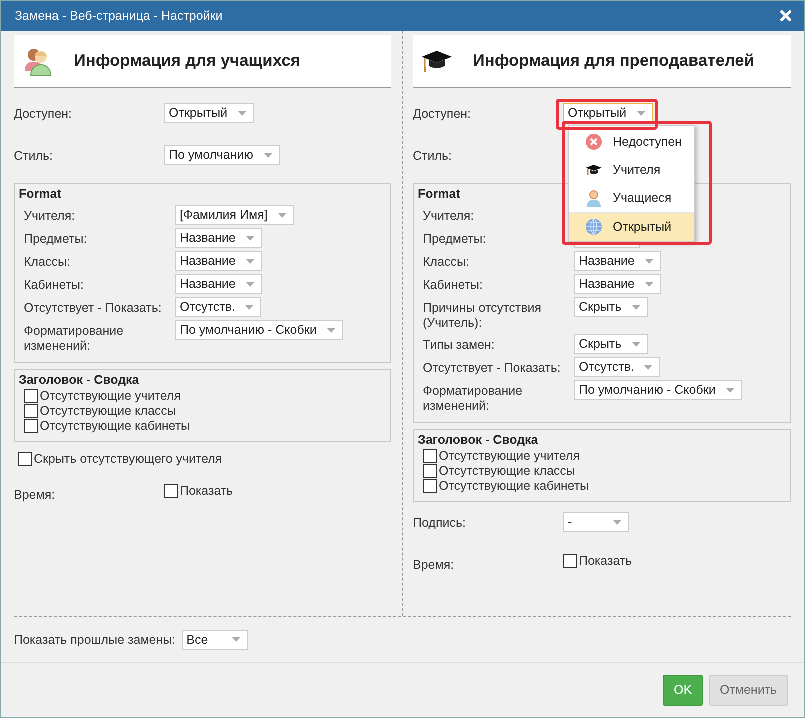 The image size is (805, 718). Describe the element at coordinates (459, 345) in the screenshot. I see `field-label: Типы замен:` at that location.